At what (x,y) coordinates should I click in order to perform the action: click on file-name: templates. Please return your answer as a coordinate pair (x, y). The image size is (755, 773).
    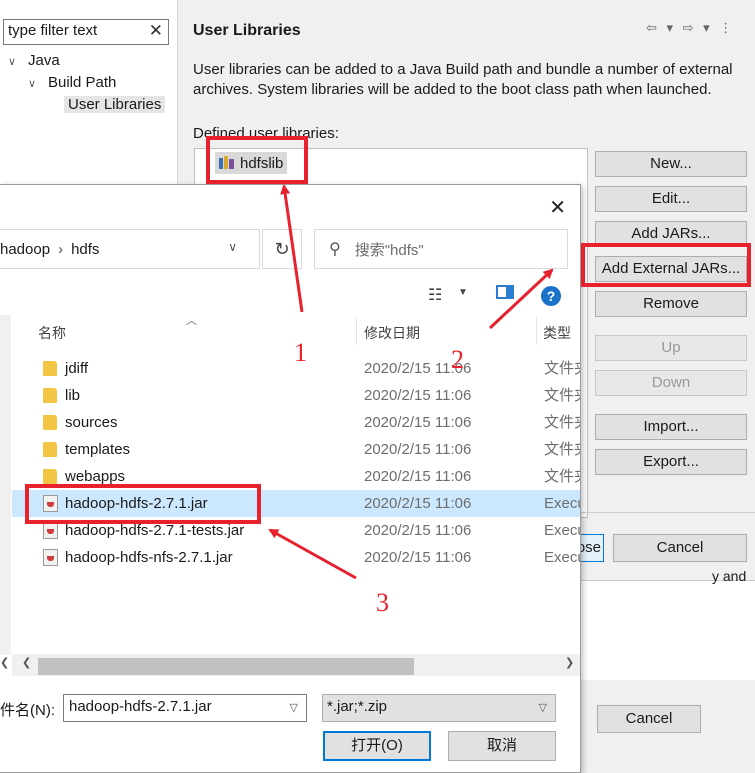
    Looking at the image, I should click on (98, 449).